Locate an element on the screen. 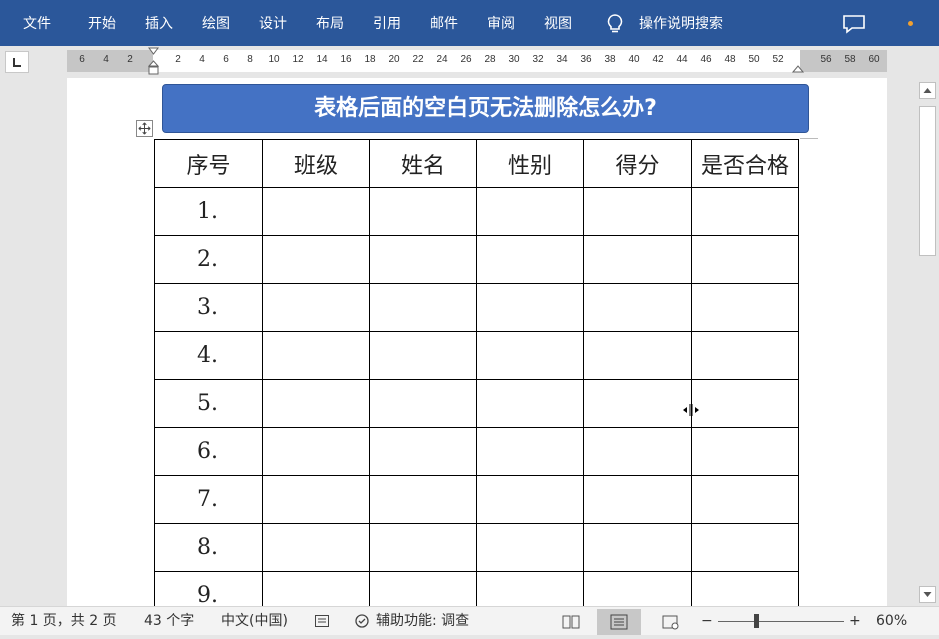 The height and width of the screenshot is (639, 939). comment-icon is located at coordinates (854, 24).